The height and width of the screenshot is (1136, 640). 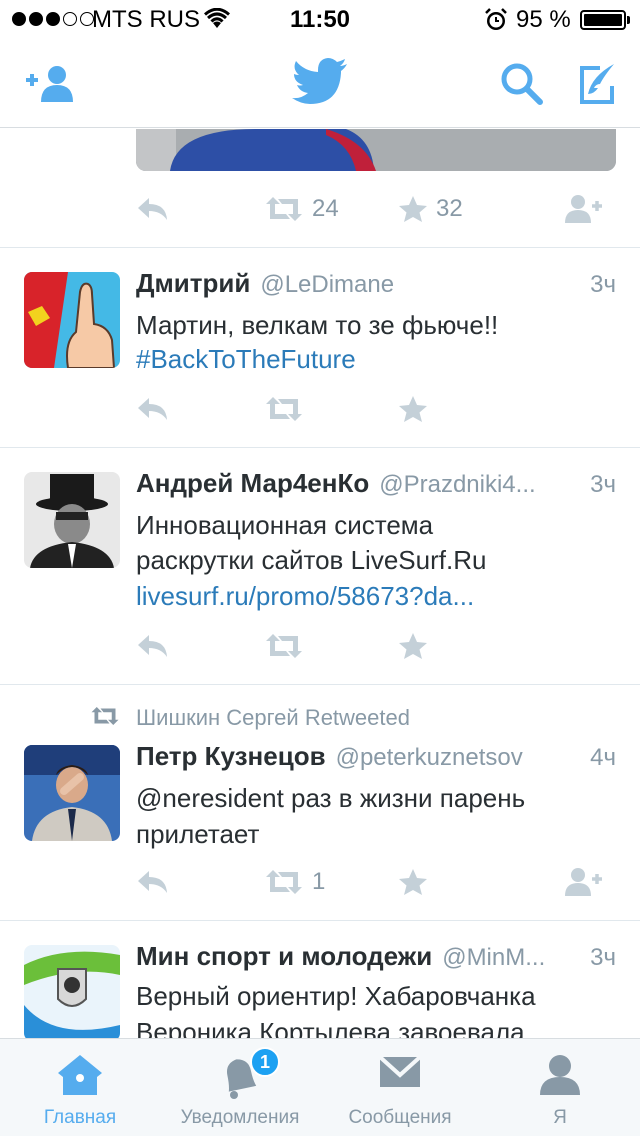 I want to click on envelope-icon, so click(x=400, y=1071).